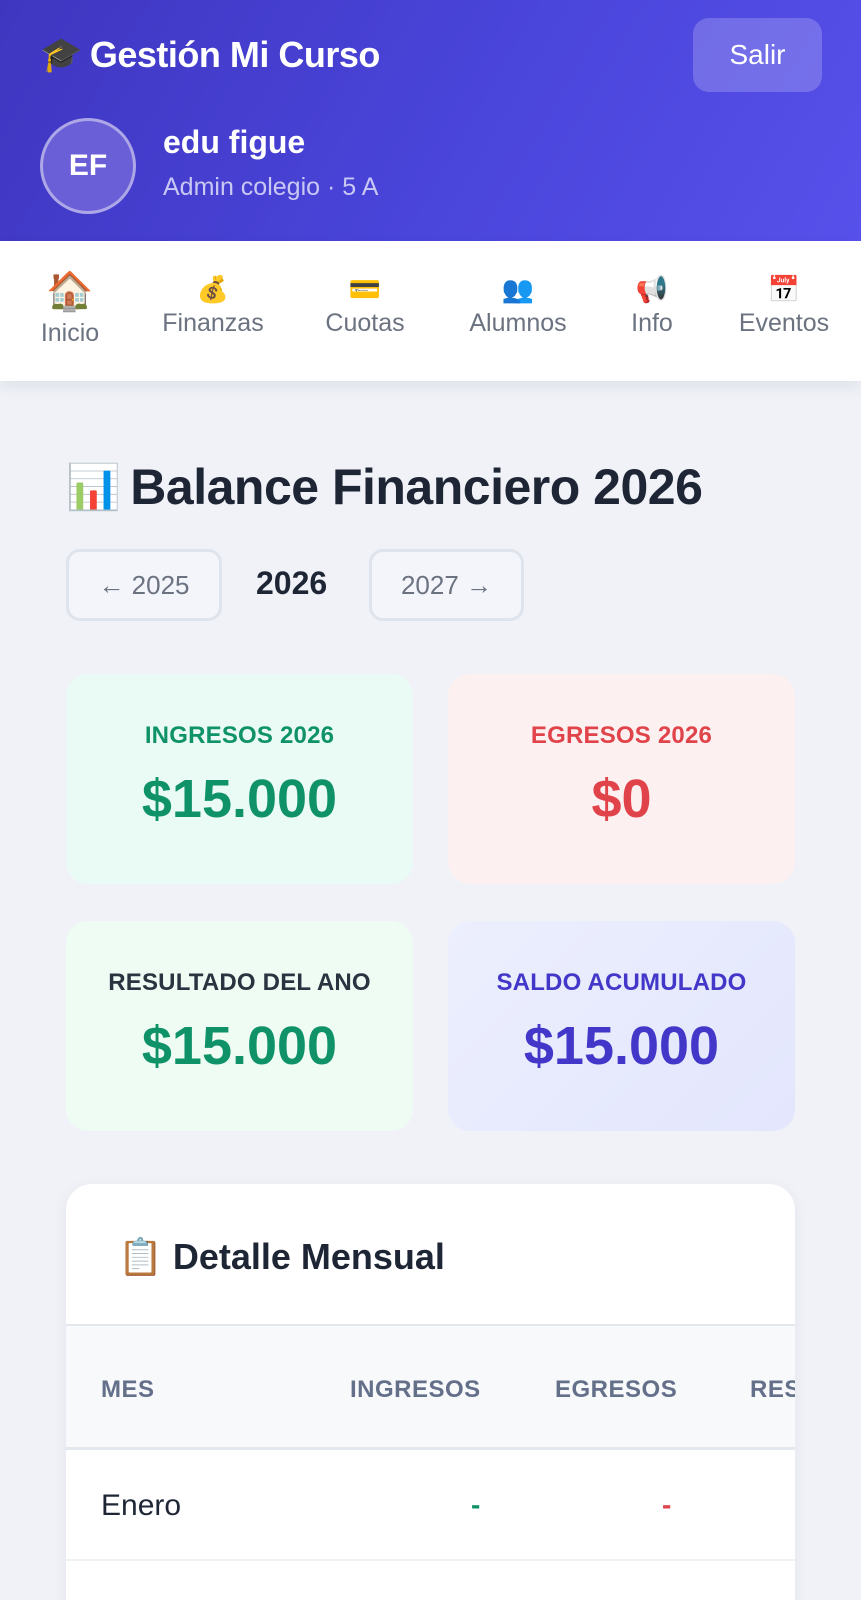 Image resolution: width=861 pixels, height=1600 pixels. What do you see at coordinates (430, 1507) in the screenshot?
I see `table-row: Enero - -` at bounding box center [430, 1507].